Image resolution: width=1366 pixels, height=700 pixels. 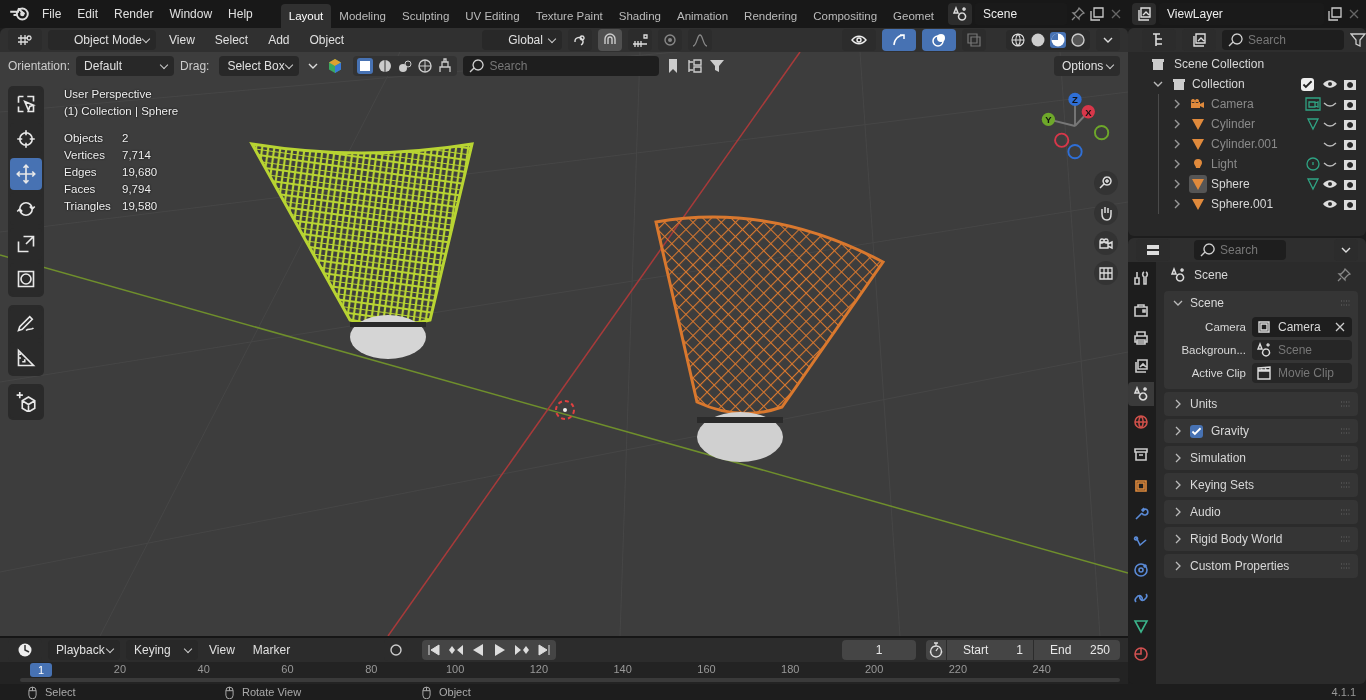 What do you see at coordinates (41, 670) in the screenshot?
I see `playhead: 1` at bounding box center [41, 670].